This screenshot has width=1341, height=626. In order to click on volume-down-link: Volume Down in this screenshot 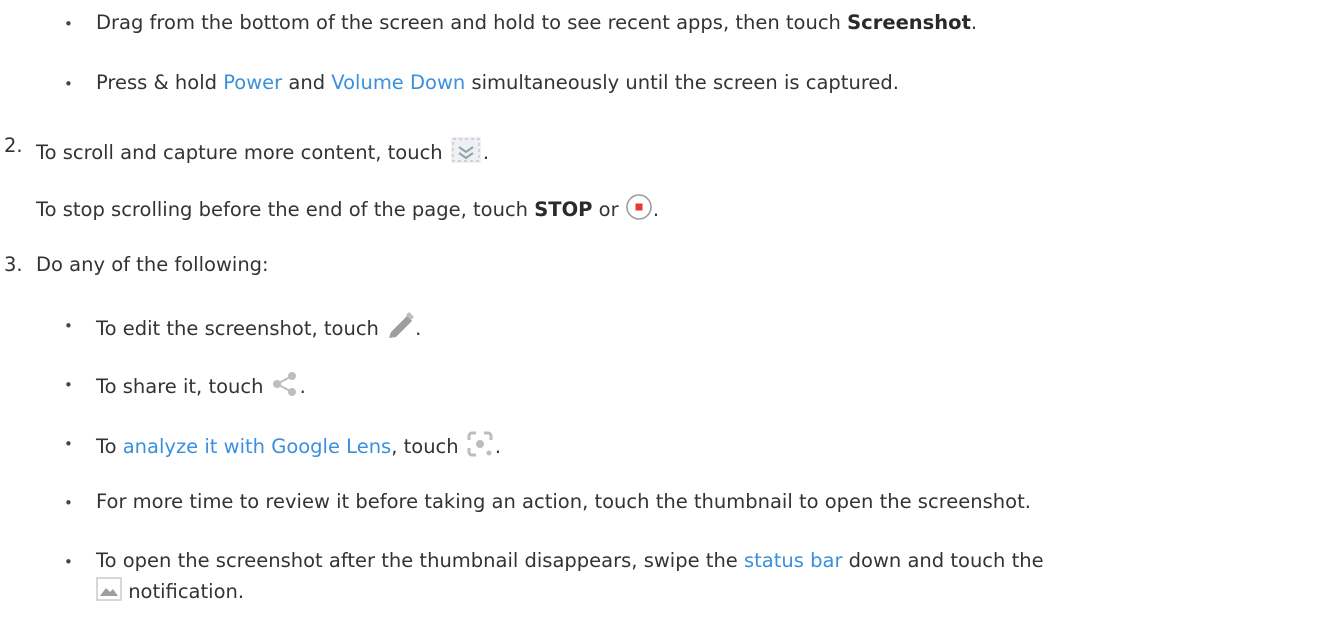, I will do `click(398, 82)`.